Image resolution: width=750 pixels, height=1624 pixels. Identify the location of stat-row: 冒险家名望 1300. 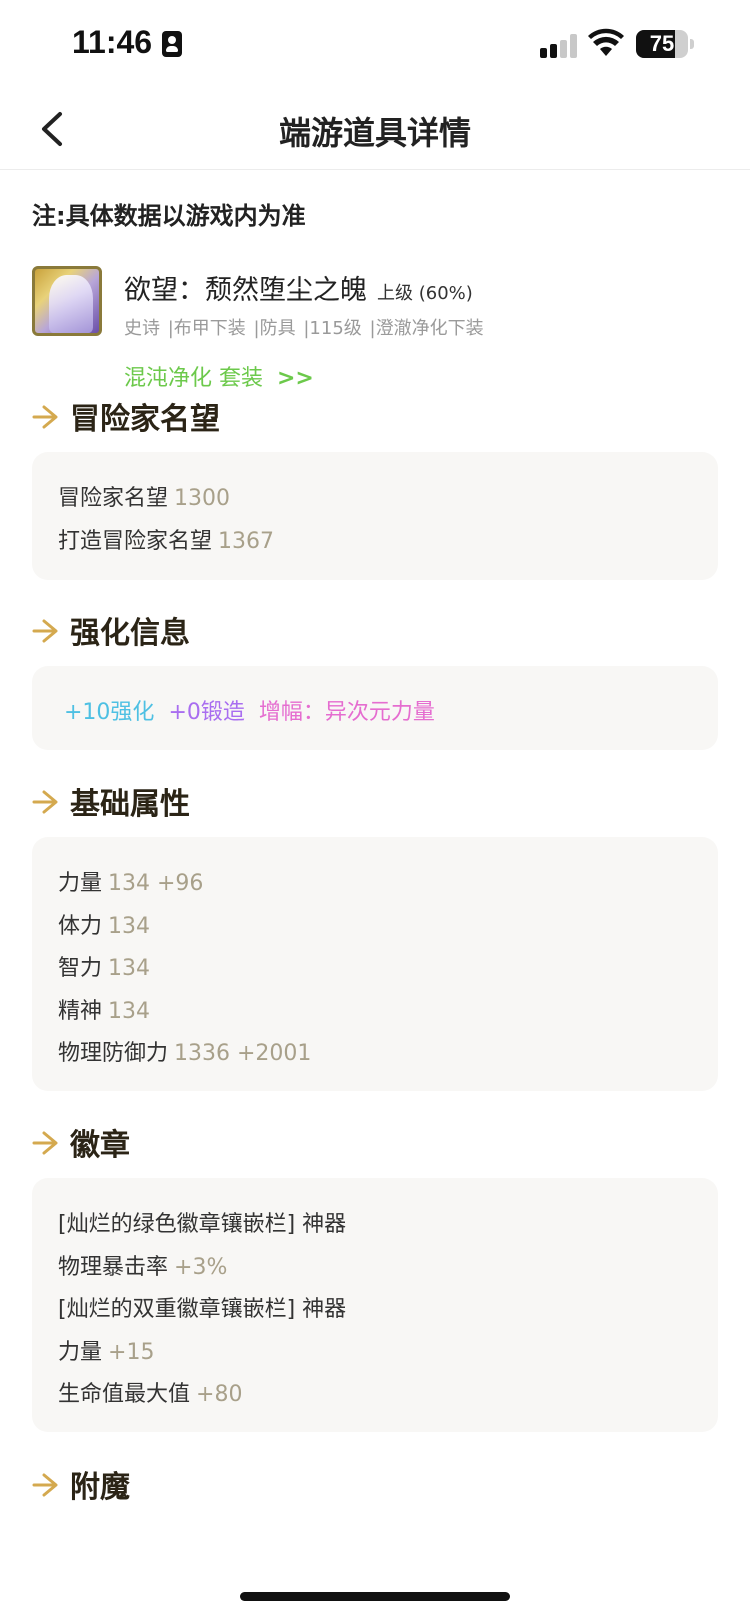
(144, 496).